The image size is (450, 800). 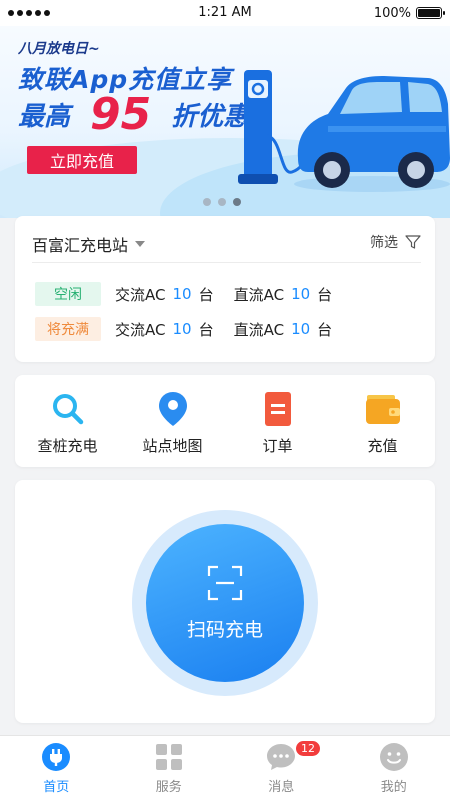 What do you see at coordinates (68, 409) in the screenshot?
I see `search-icon` at bounding box center [68, 409].